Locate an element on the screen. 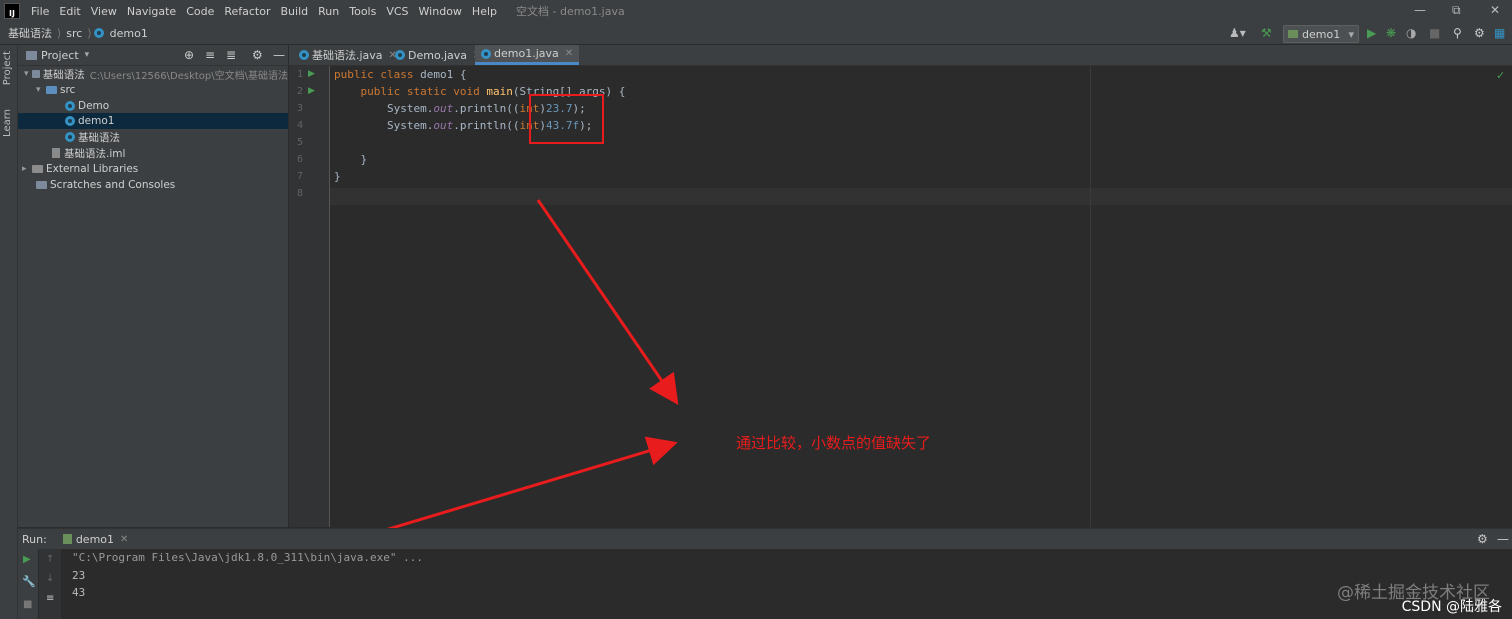  arrow-up-icon: ↑ is located at coordinates (50, 559).